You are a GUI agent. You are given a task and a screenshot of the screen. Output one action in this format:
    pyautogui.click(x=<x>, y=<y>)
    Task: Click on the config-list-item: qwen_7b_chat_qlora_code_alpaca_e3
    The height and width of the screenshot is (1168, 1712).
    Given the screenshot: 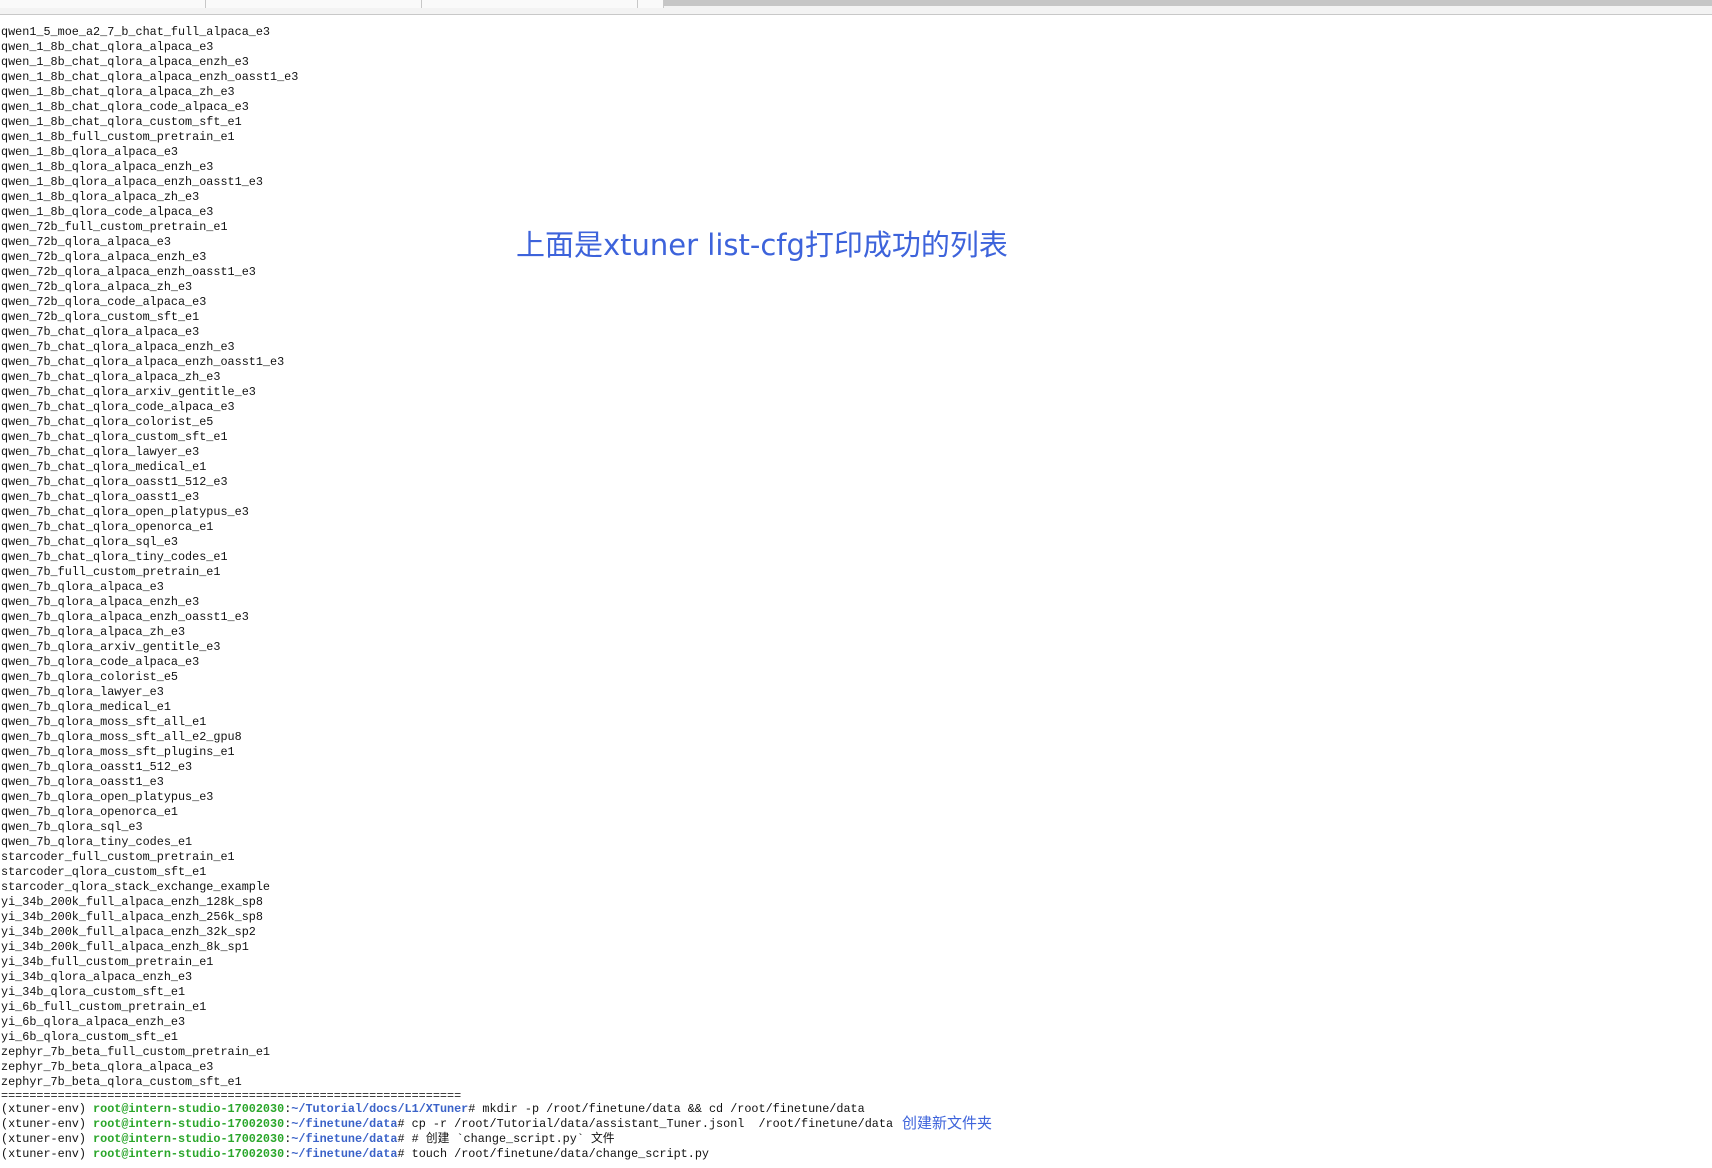 What is the action you would take?
    pyautogui.click(x=118, y=407)
    